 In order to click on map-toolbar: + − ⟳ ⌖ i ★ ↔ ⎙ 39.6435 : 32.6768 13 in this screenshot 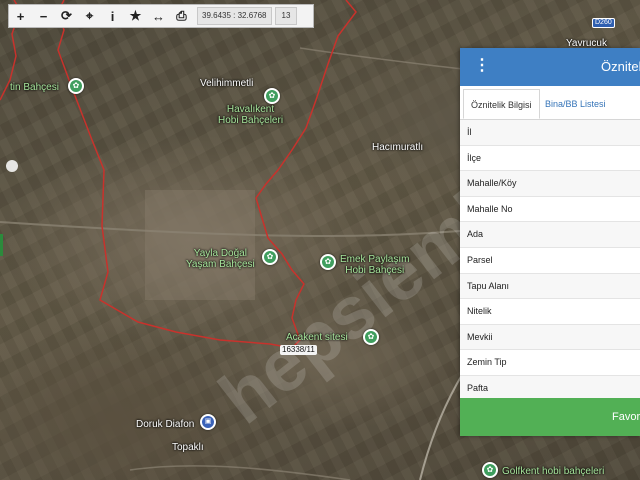, I will do `click(161, 16)`.